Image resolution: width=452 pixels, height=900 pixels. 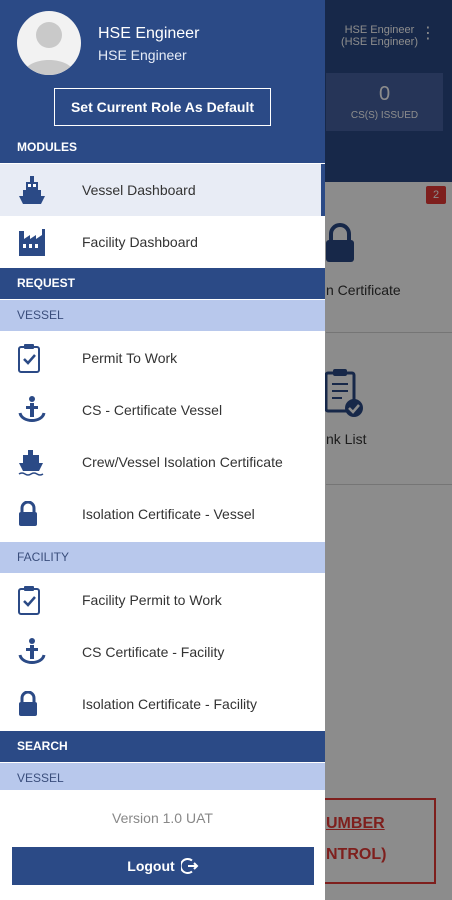 I want to click on logout-label: Logout, so click(x=151, y=866).